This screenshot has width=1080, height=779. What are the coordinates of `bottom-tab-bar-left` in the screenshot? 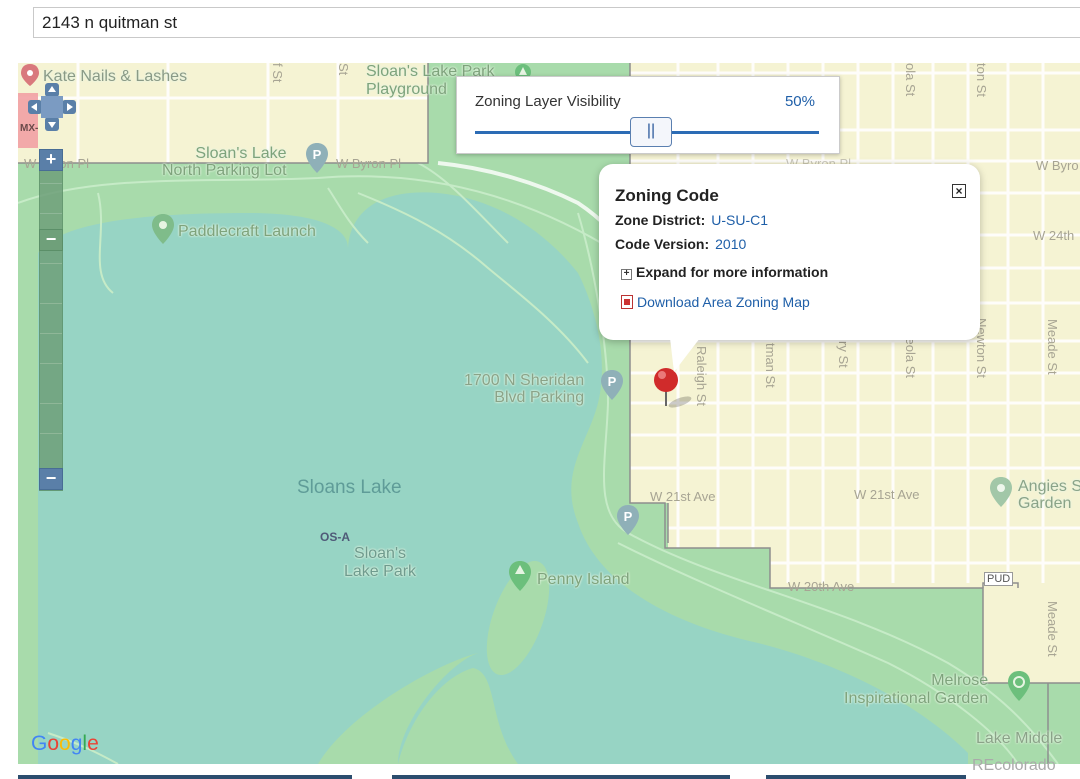 It's located at (185, 777).